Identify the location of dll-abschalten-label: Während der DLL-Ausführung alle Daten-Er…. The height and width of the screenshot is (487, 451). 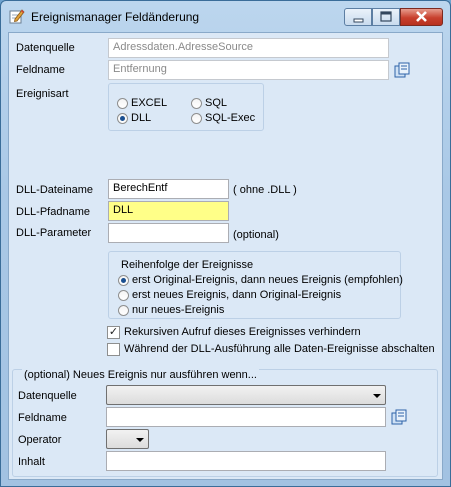
(279, 349).